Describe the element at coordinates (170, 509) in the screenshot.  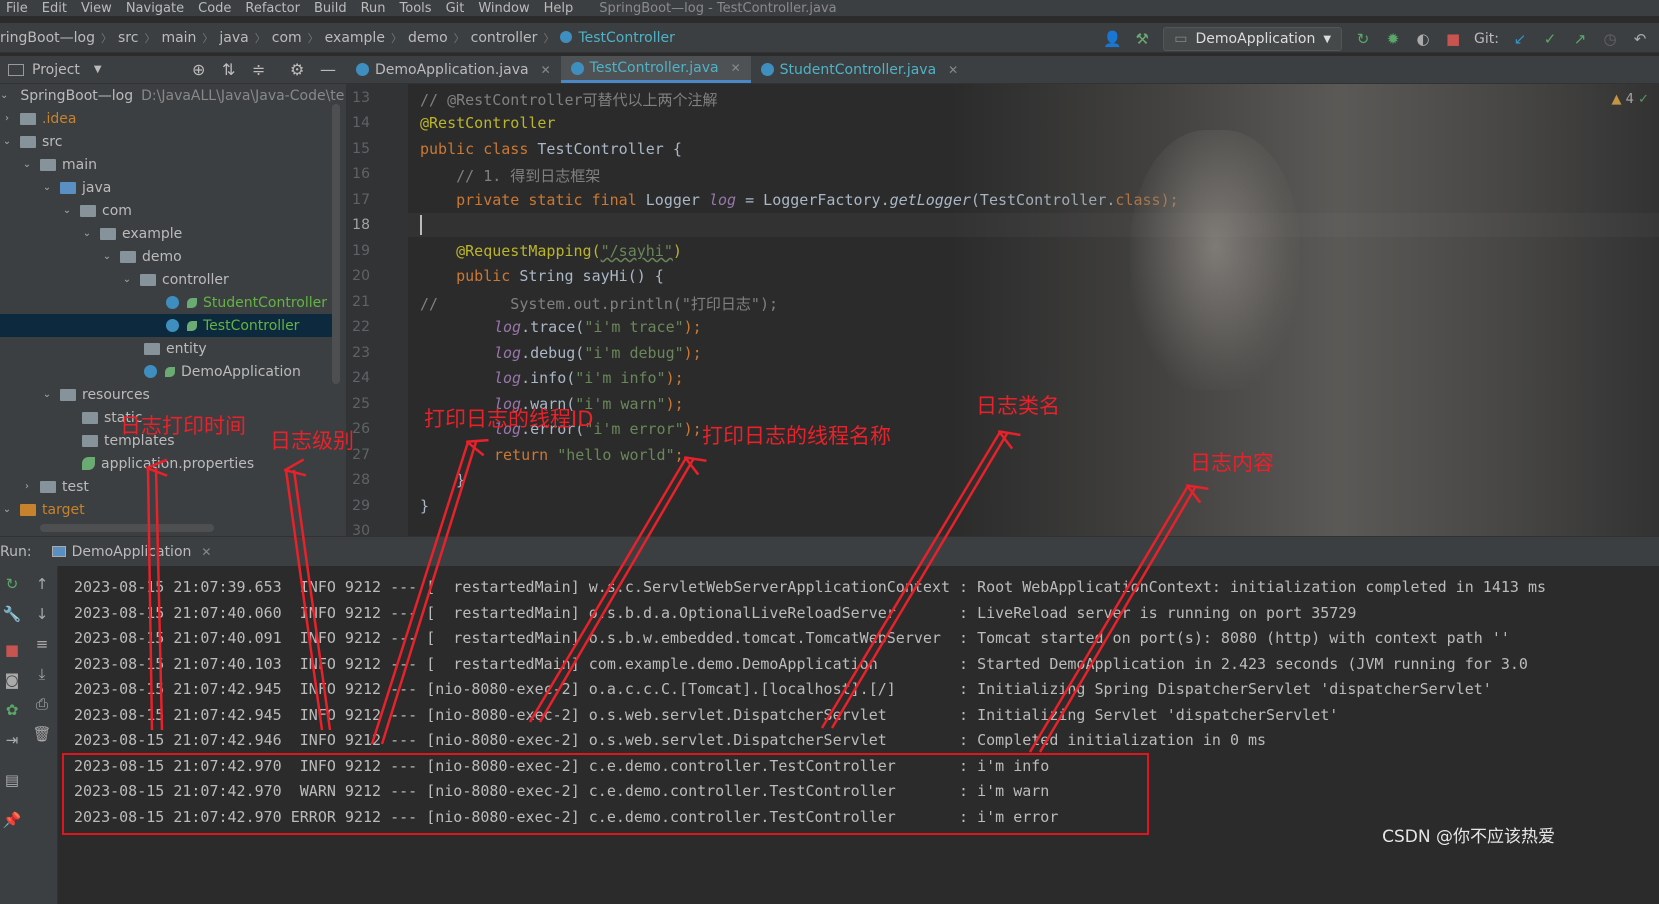
I see `tree-item-target: ⌄ target` at that location.